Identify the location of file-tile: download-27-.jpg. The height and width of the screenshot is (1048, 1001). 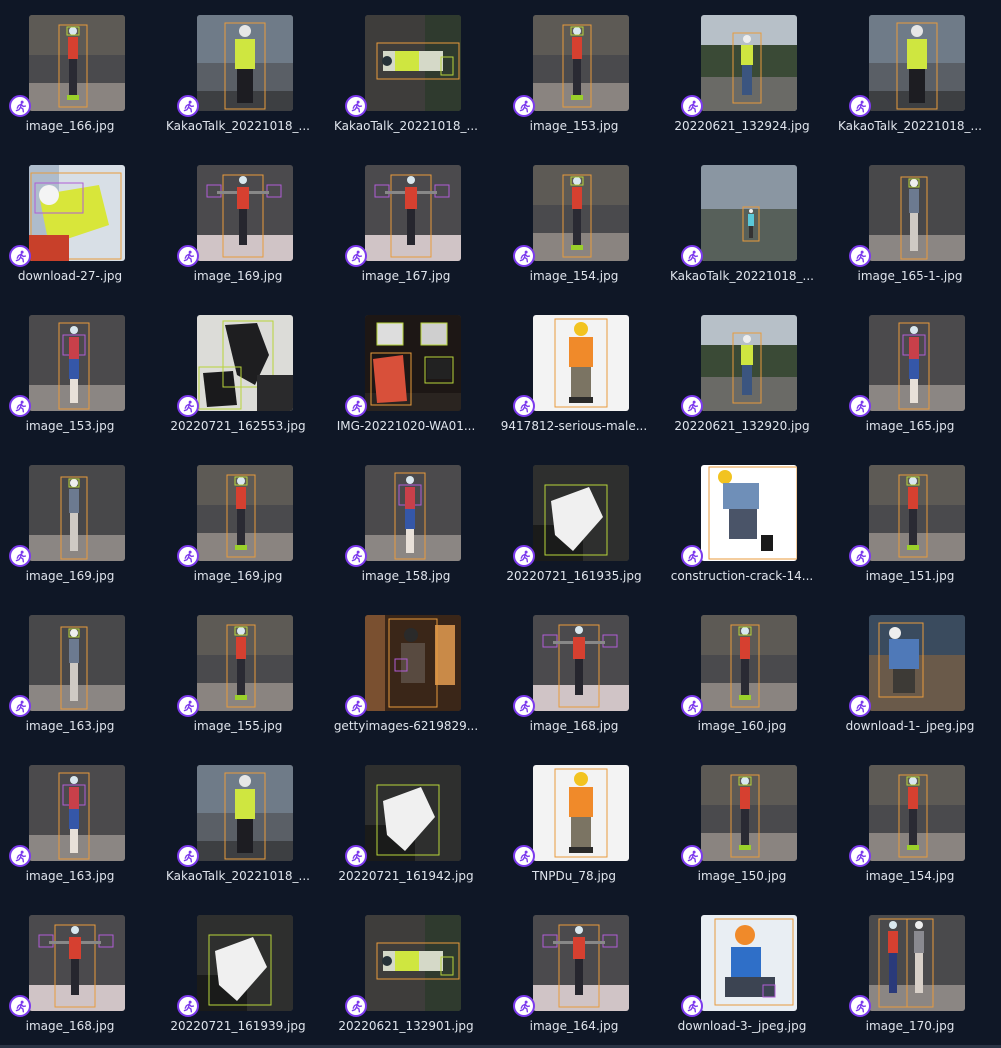
(77, 225).